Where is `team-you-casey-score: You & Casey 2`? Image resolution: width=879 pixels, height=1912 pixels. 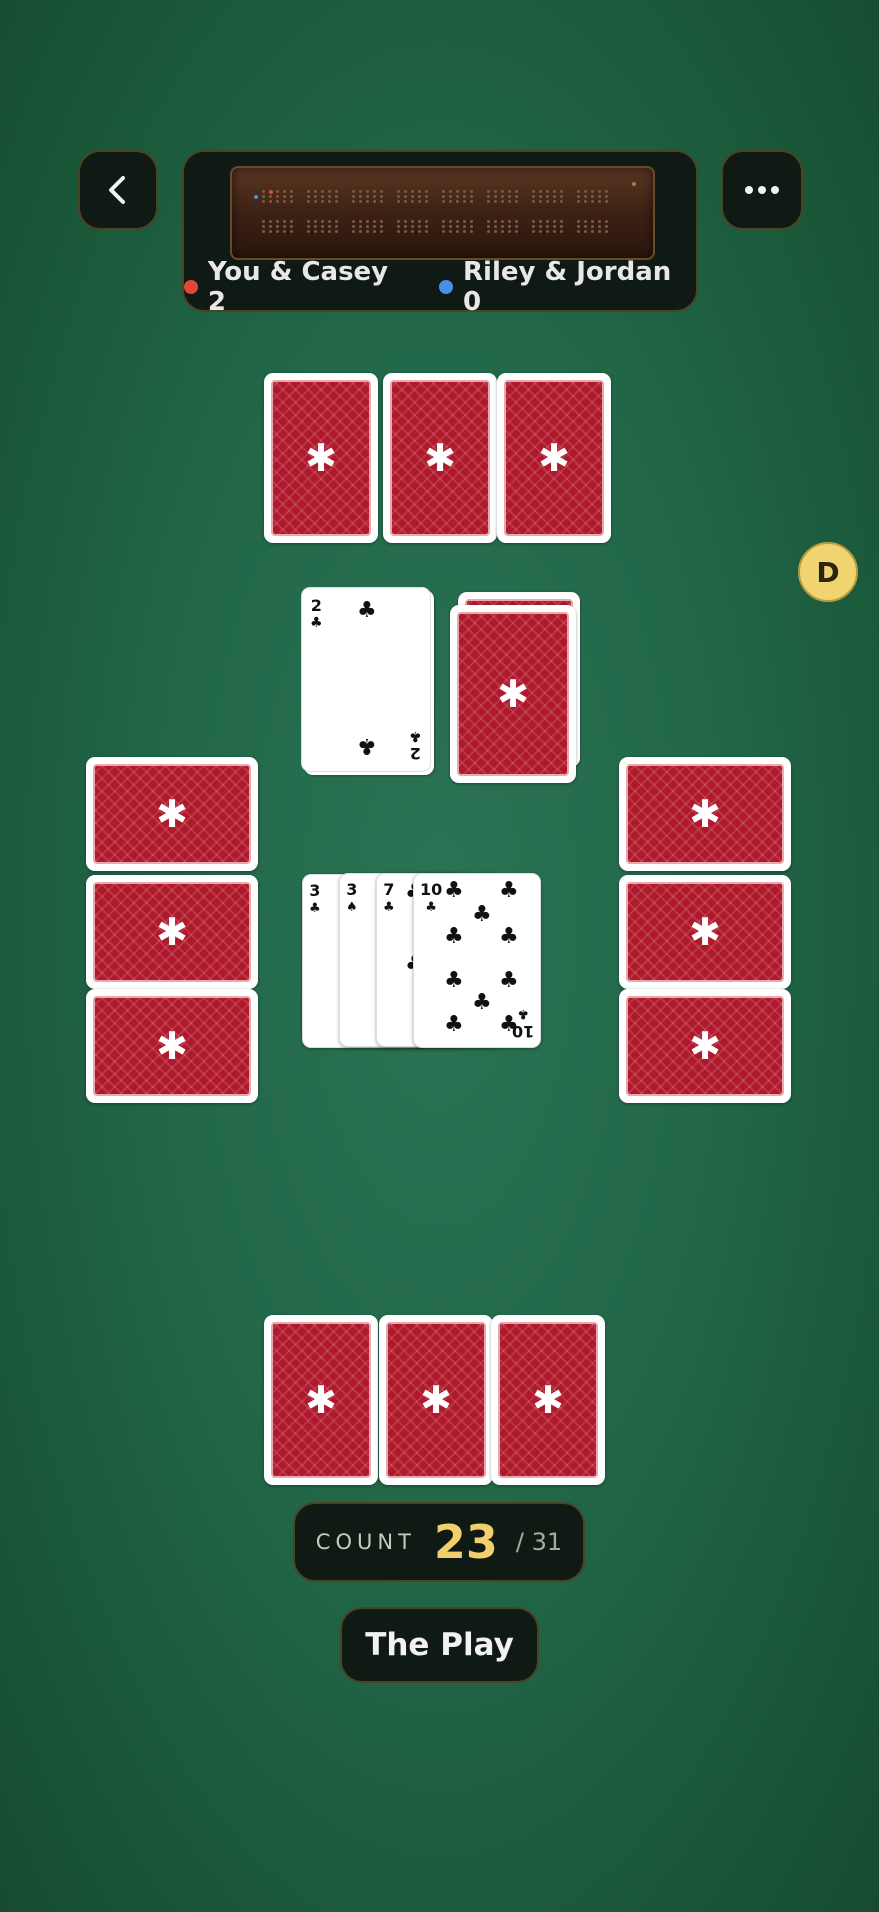 team-you-casey-score: You & Casey 2 is located at coordinates (298, 287).